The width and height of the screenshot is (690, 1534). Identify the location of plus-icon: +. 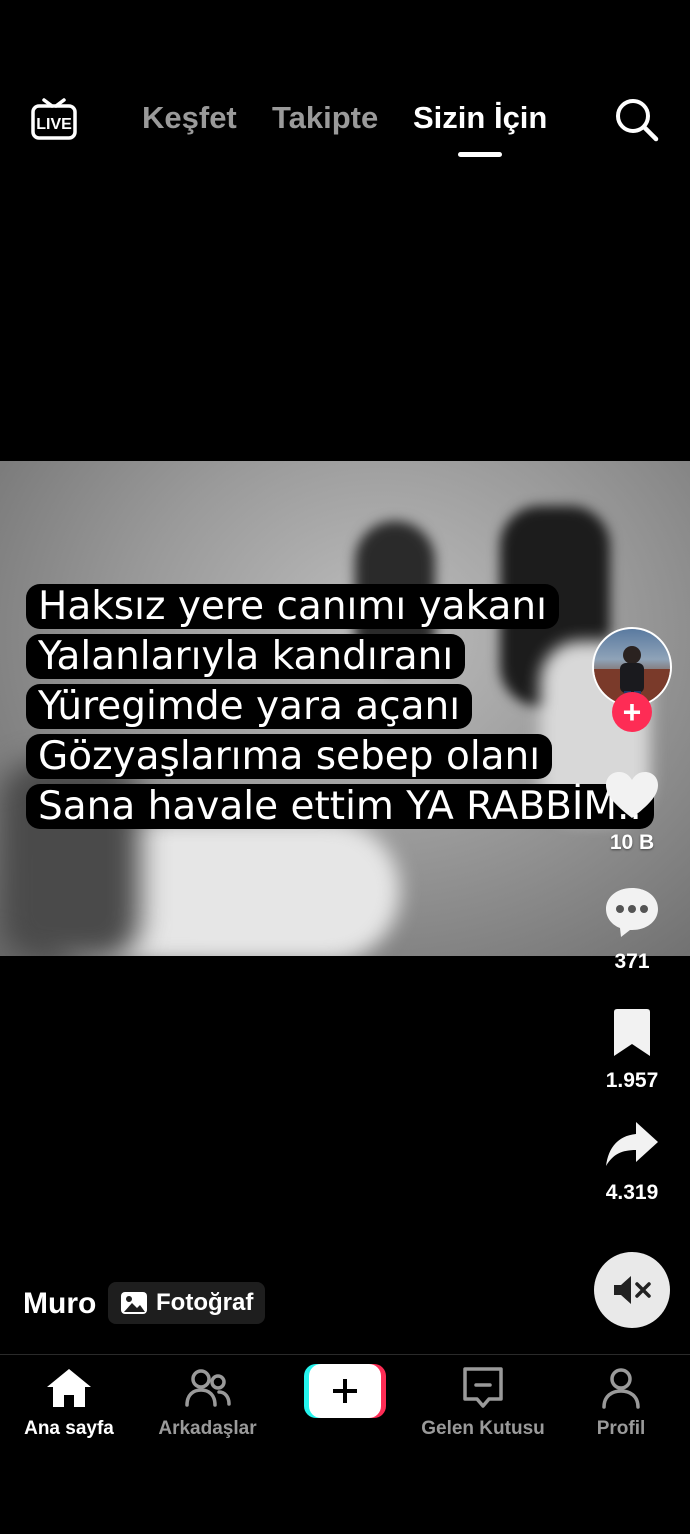
(632, 712).